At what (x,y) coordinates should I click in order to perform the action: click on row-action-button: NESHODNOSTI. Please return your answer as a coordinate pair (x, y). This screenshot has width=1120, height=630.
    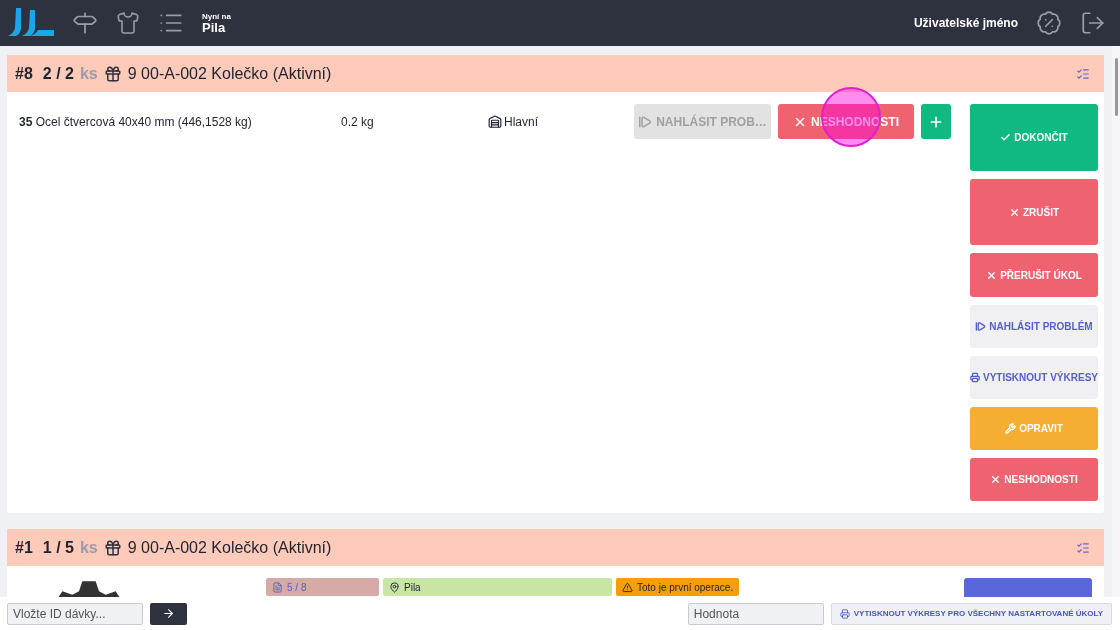
    Looking at the image, I should click on (846, 121).